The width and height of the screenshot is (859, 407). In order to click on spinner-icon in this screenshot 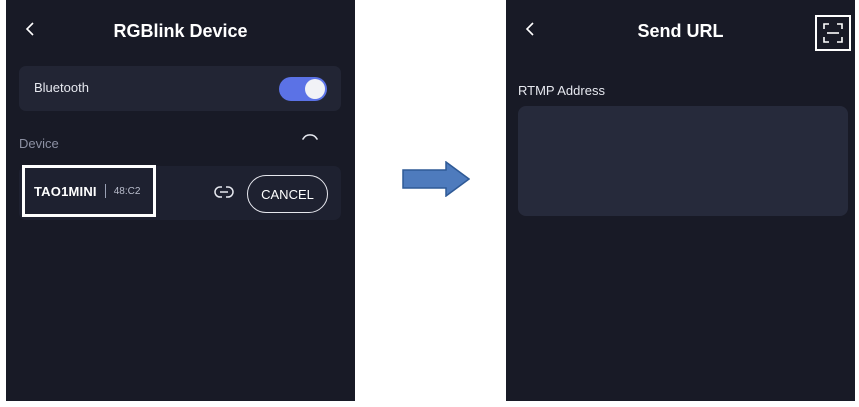, I will do `click(310, 137)`.